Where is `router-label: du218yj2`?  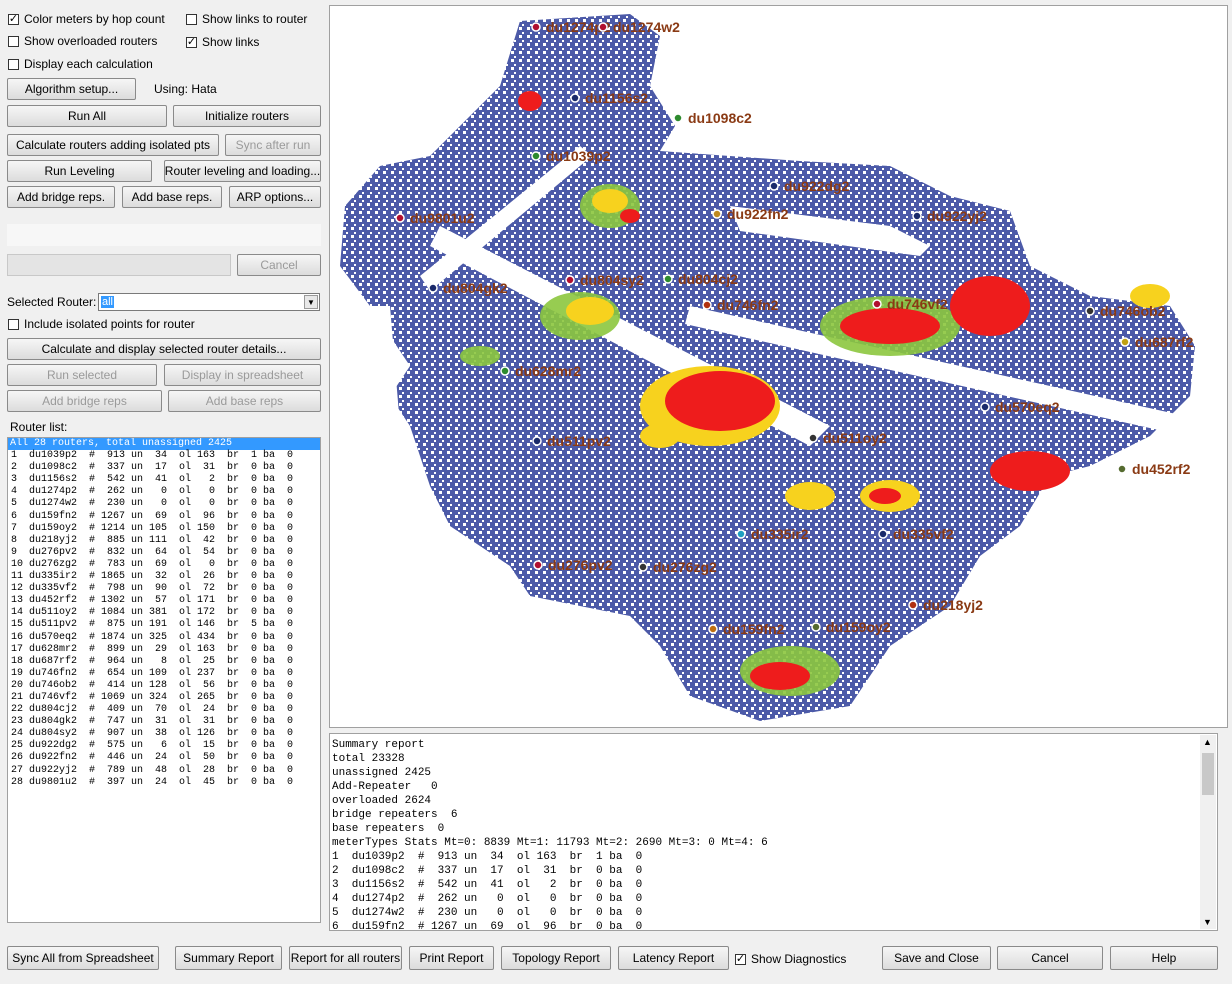 router-label: du218yj2 is located at coordinates (953, 605).